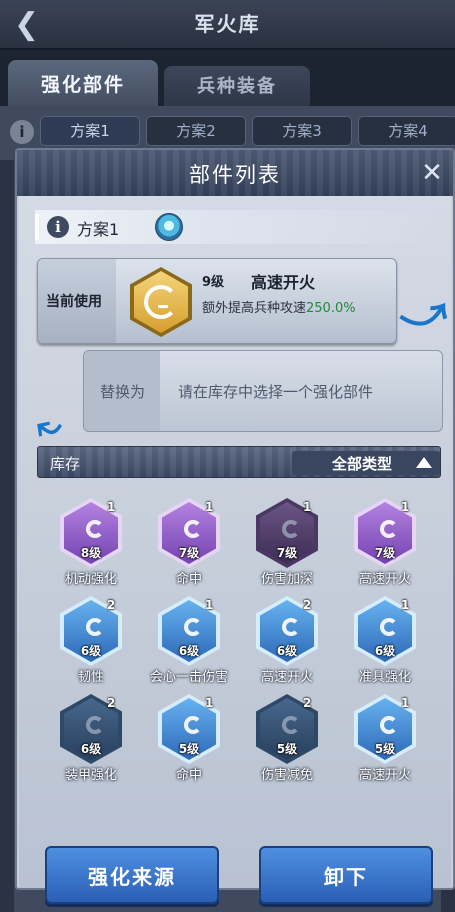 This screenshot has height=912, width=455. I want to click on inventory-item: 1 7级 高速开火, so click(385, 544).